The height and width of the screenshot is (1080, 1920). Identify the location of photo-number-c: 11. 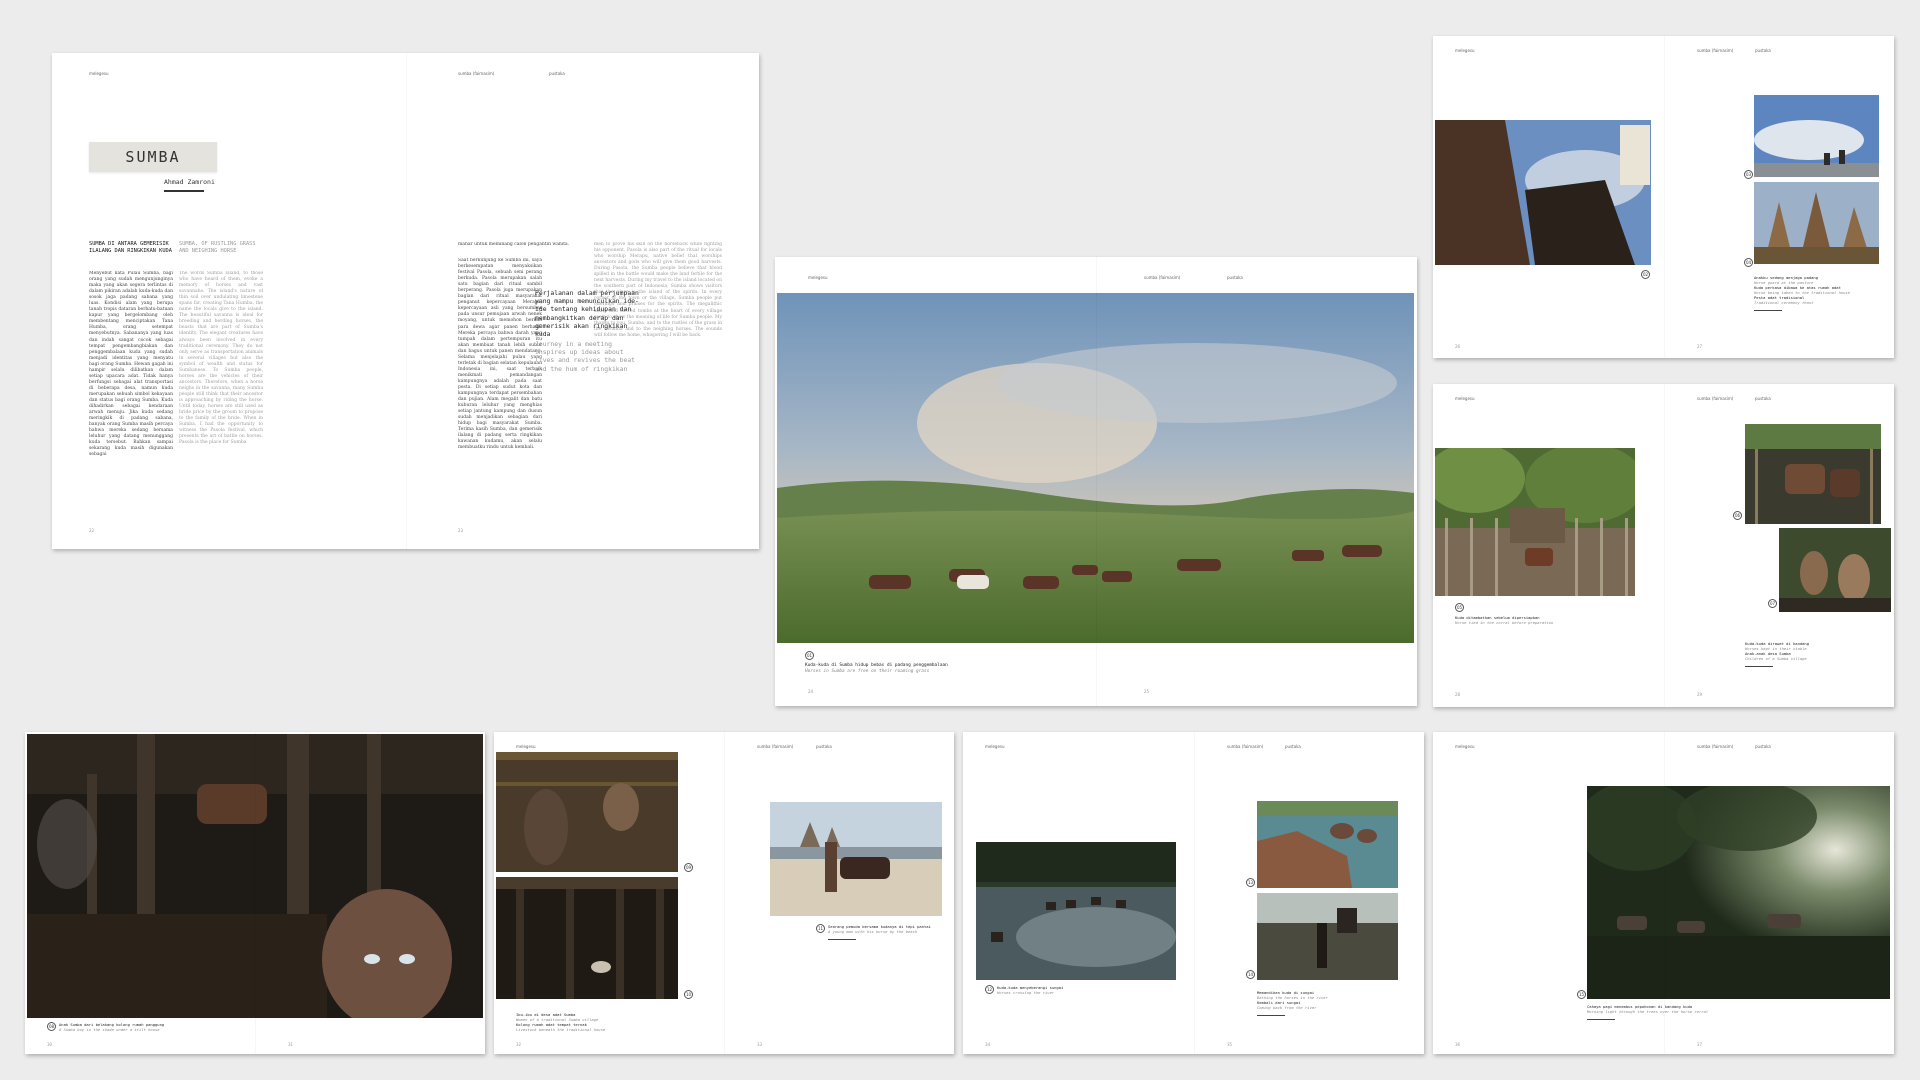
(820, 928).